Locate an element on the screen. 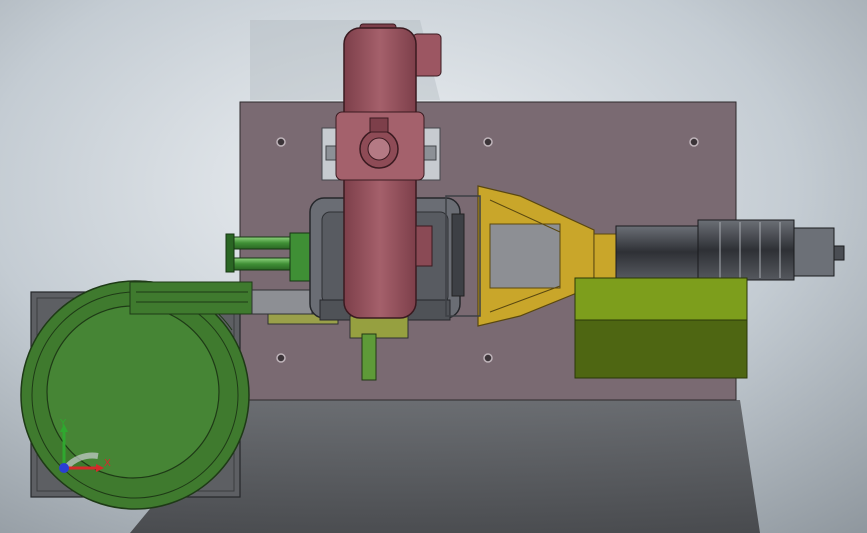 The height and width of the screenshot is (533, 867). cylinder-upper is located at coordinates (262, 243).